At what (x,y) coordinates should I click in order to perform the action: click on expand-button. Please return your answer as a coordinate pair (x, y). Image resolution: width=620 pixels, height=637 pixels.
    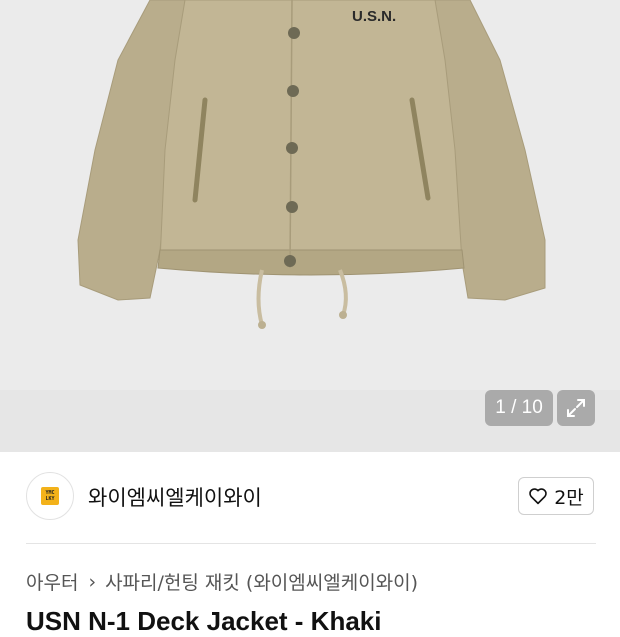
    Looking at the image, I should click on (576, 408).